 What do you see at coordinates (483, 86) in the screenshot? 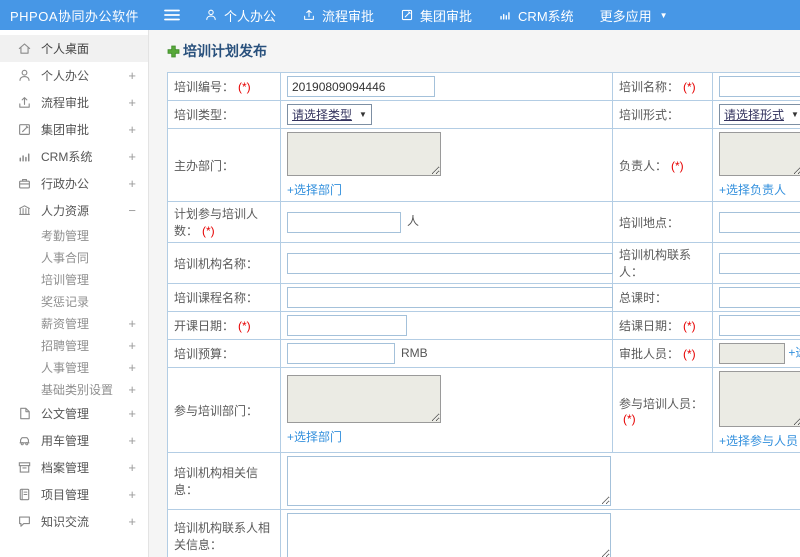
I see `row-training-number-name: 培训编号：(*) 培训名称：(*)` at bounding box center [483, 86].